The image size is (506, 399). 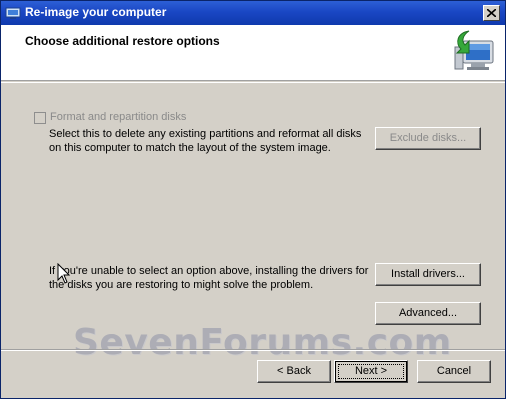 What do you see at coordinates (122, 41) in the screenshot?
I see `page-title: Choose additional restore options` at bounding box center [122, 41].